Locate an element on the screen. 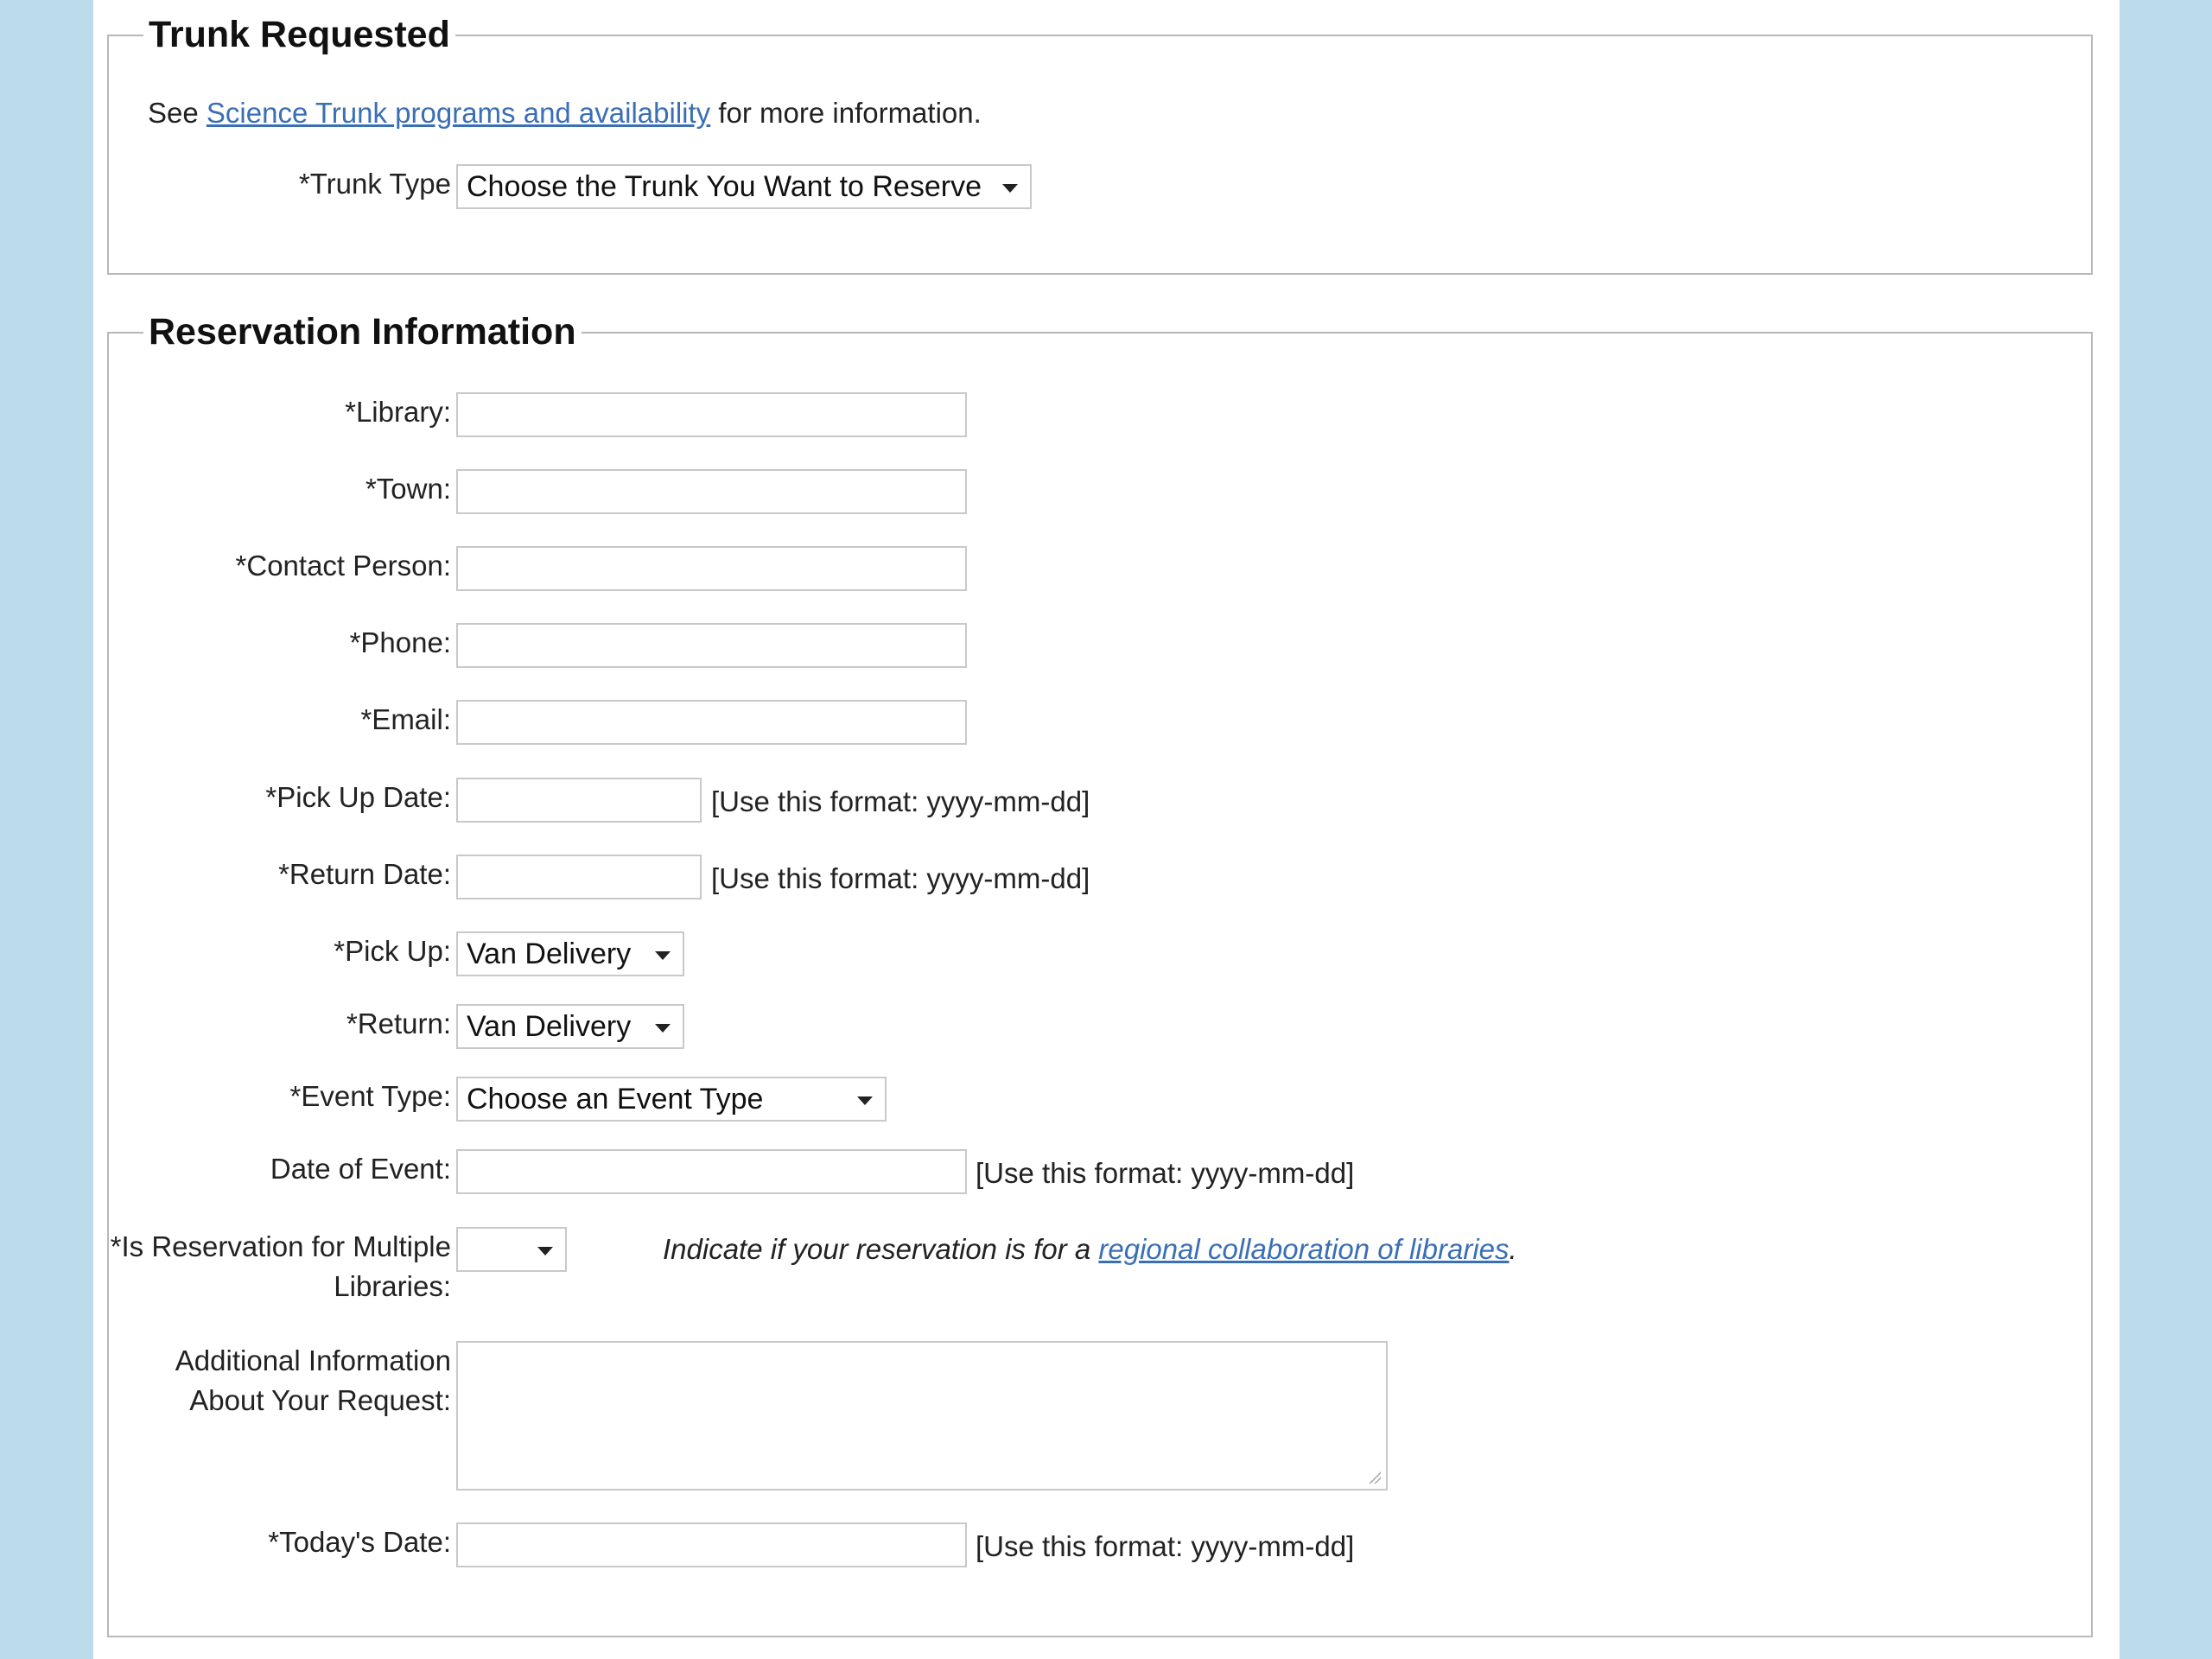 This screenshot has height=1659, width=2212. trunk-requested-legend: Trunk Requested is located at coordinates (299, 34).